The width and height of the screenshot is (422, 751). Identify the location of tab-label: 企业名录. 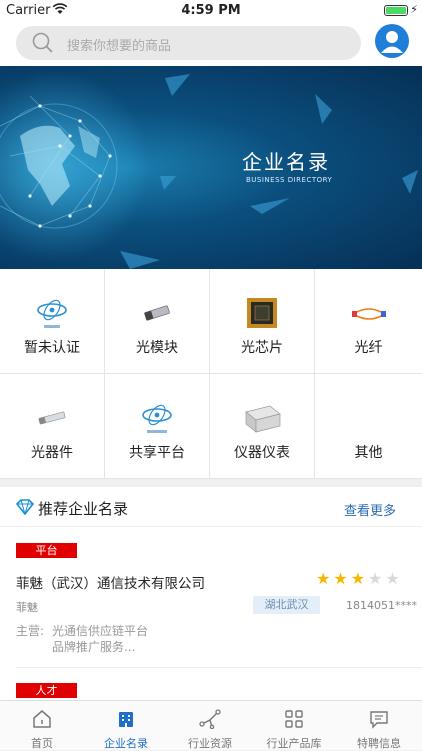
(126, 743).